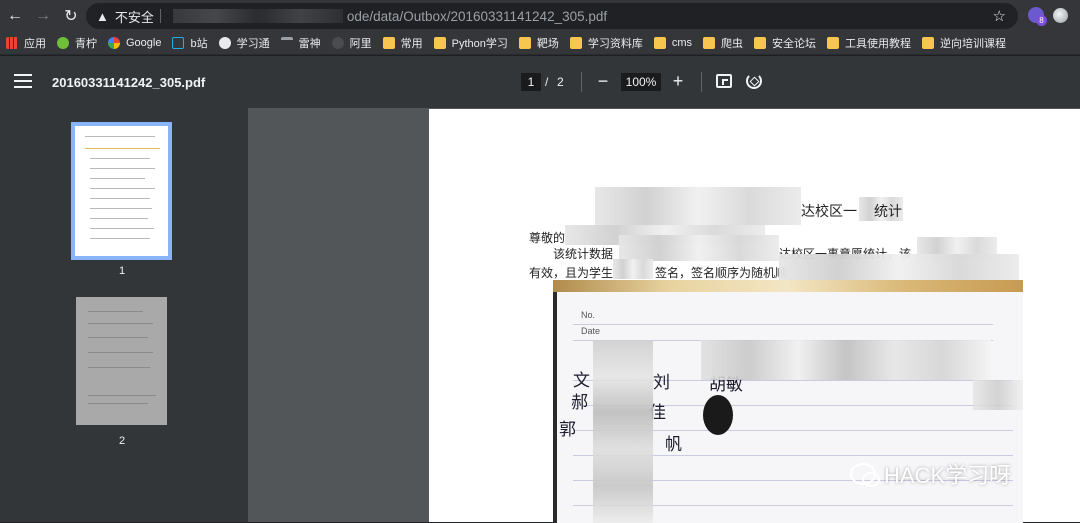 The height and width of the screenshot is (523, 1080). Describe the element at coordinates (794, 44) in the screenshot. I see `bookmark-label: 安全论坛` at that location.